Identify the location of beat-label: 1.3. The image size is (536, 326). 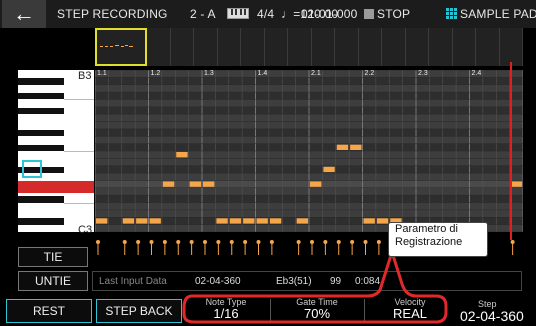
(209, 73).